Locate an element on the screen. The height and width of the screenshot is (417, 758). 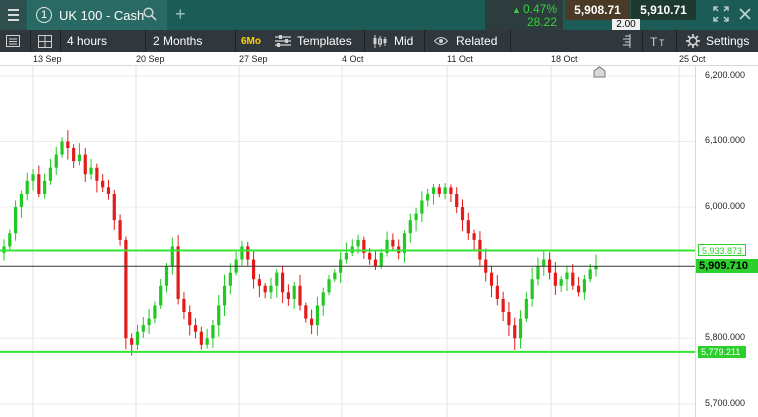
interval-label: 4 hours is located at coordinates (87, 41).